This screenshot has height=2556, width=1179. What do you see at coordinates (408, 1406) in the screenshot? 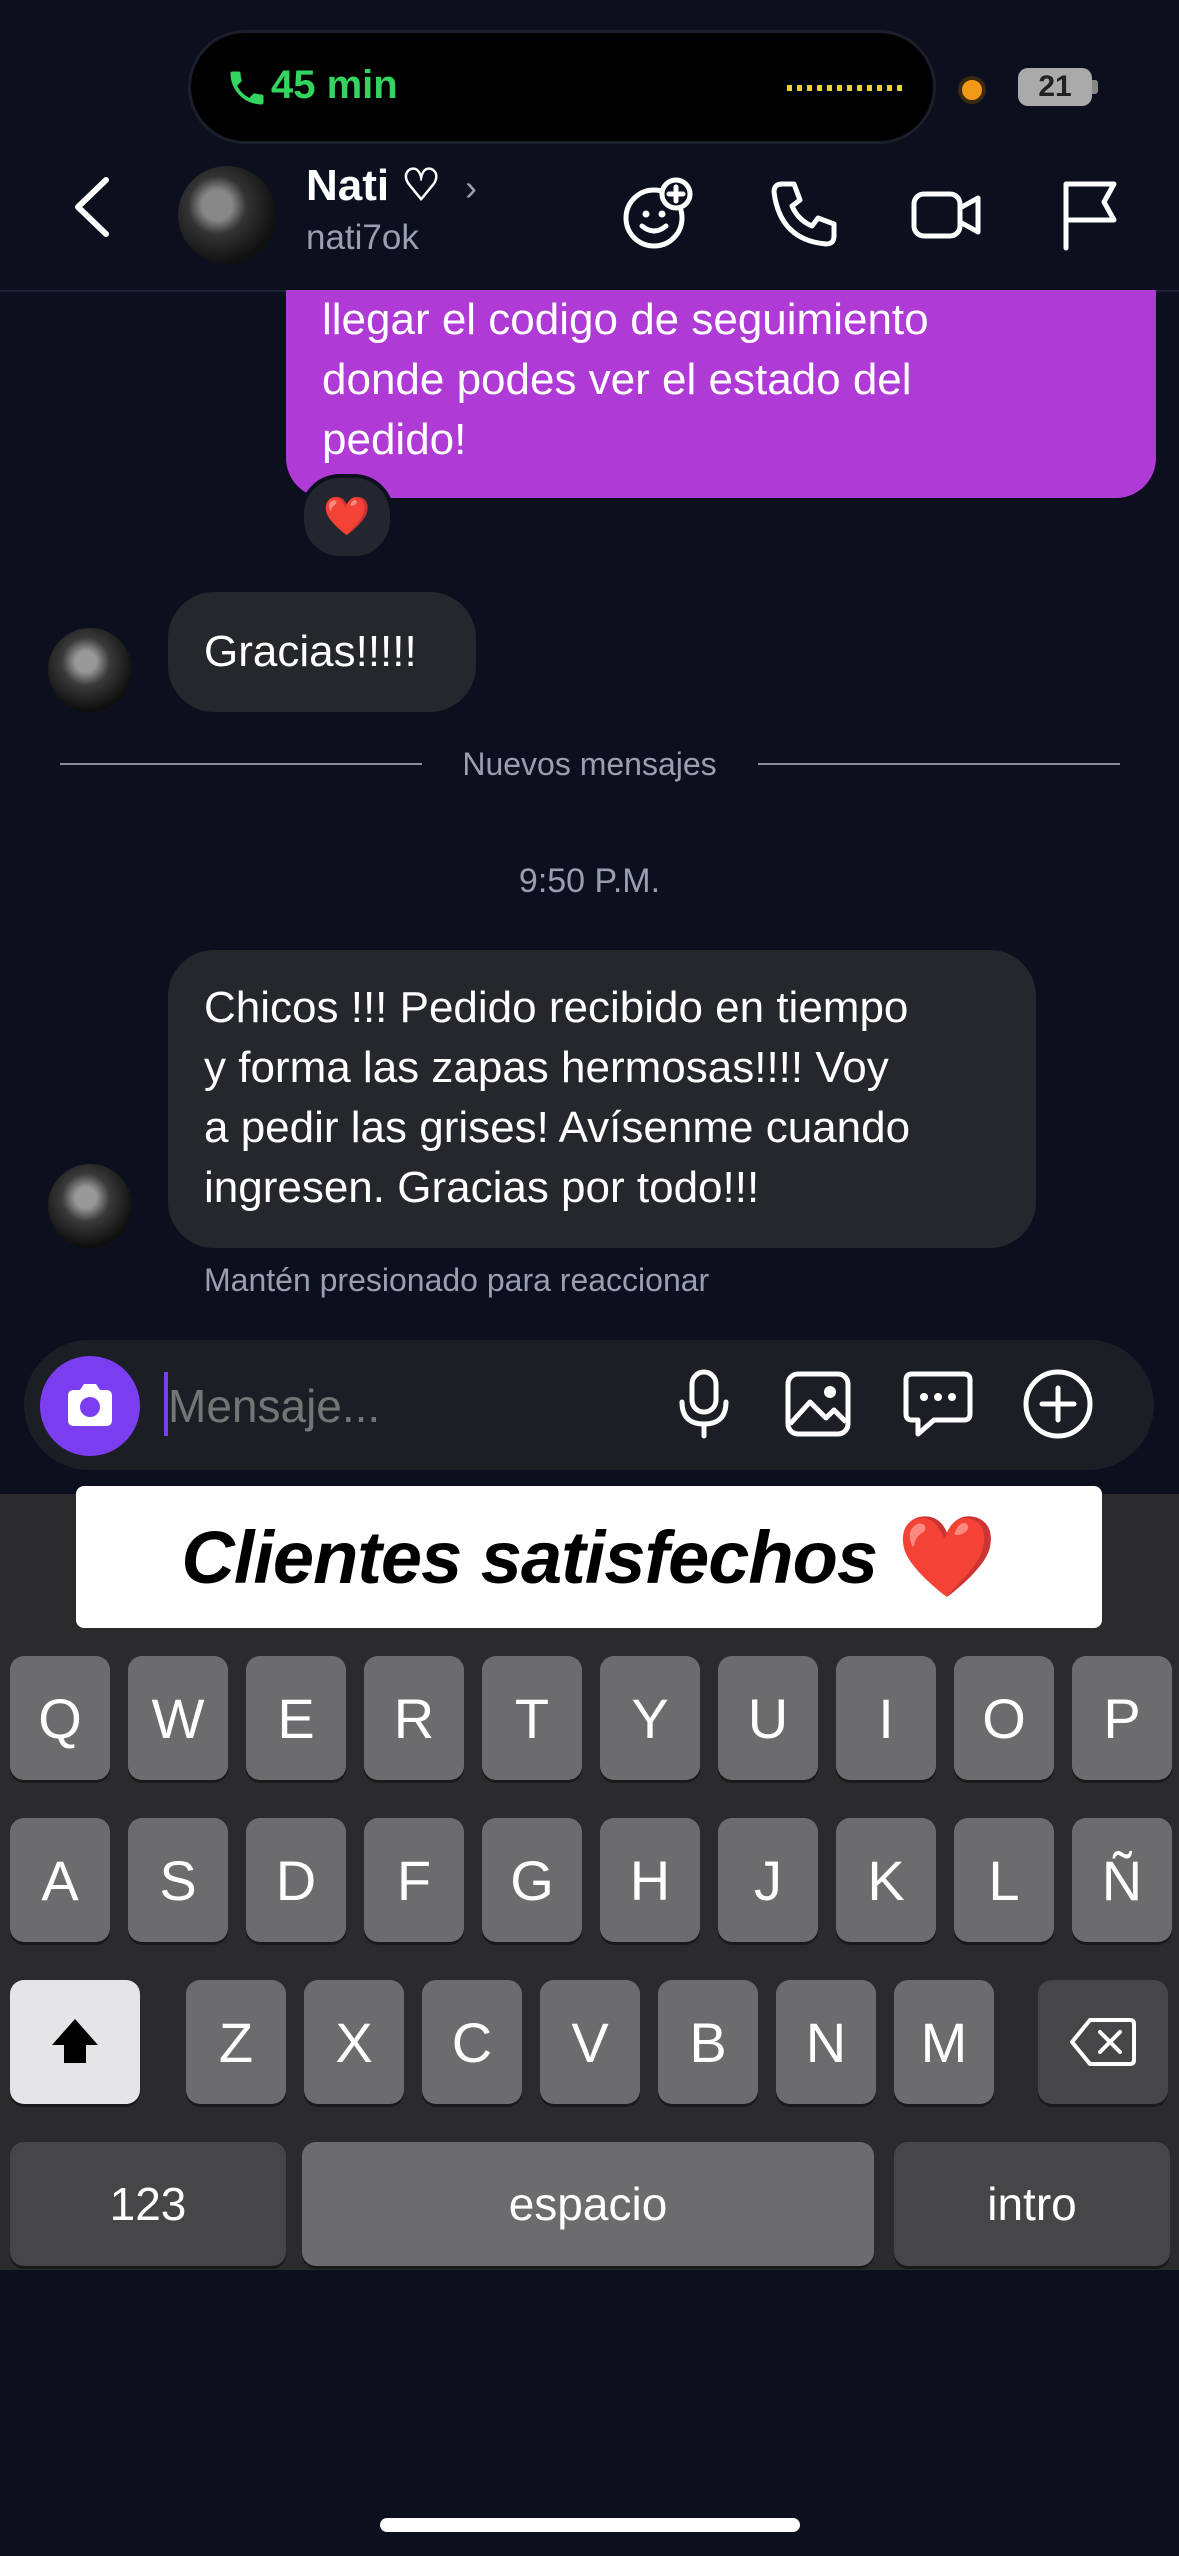
I see `message-input` at bounding box center [408, 1406].